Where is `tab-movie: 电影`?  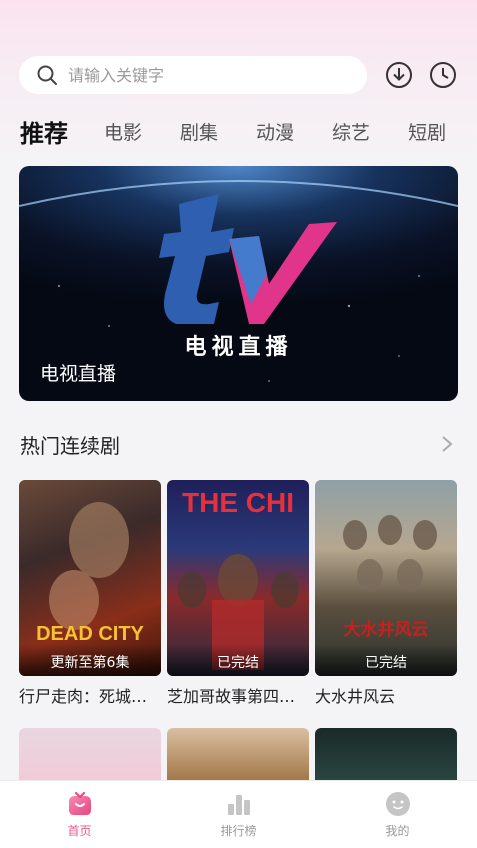 tab-movie: 电影 is located at coordinates (123, 131).